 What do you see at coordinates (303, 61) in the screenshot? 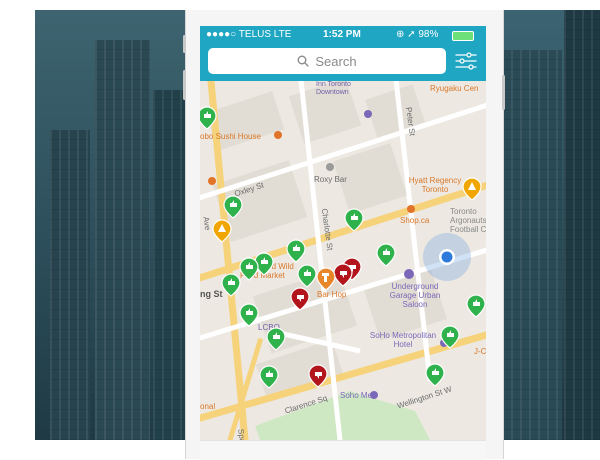
I see `search-icon` at bounding box center [303, 61].